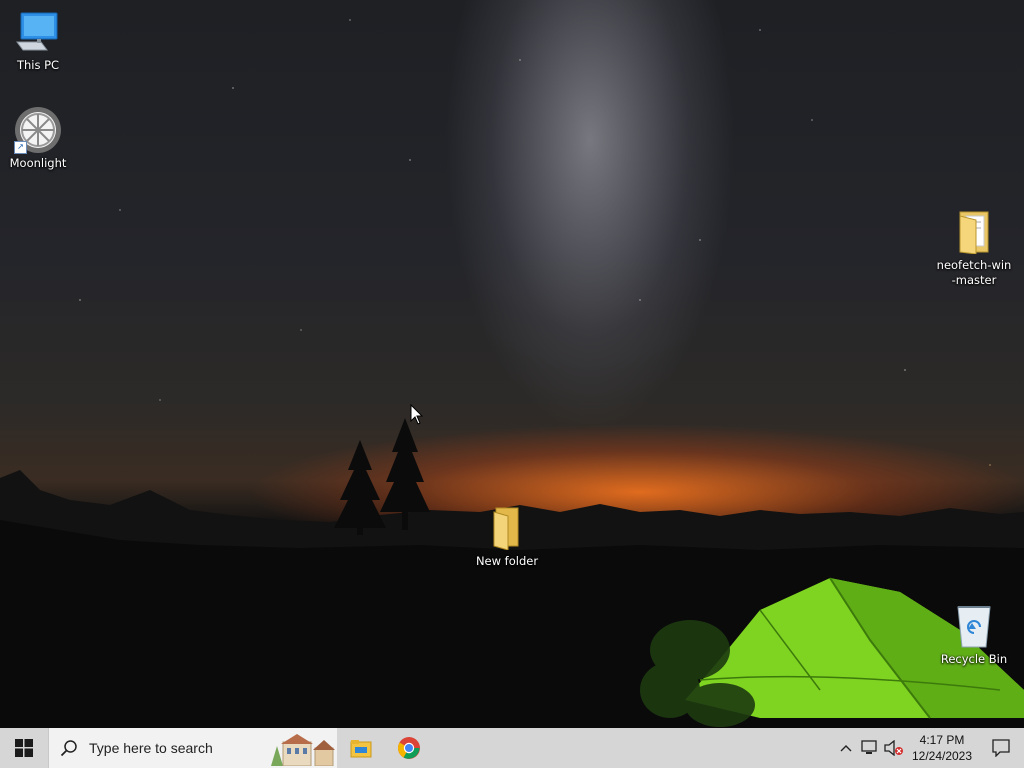  Describe the element at coordinates (20, 147) in the screenshot. I see `shortcut-arrow-icon: ↗` at that location.